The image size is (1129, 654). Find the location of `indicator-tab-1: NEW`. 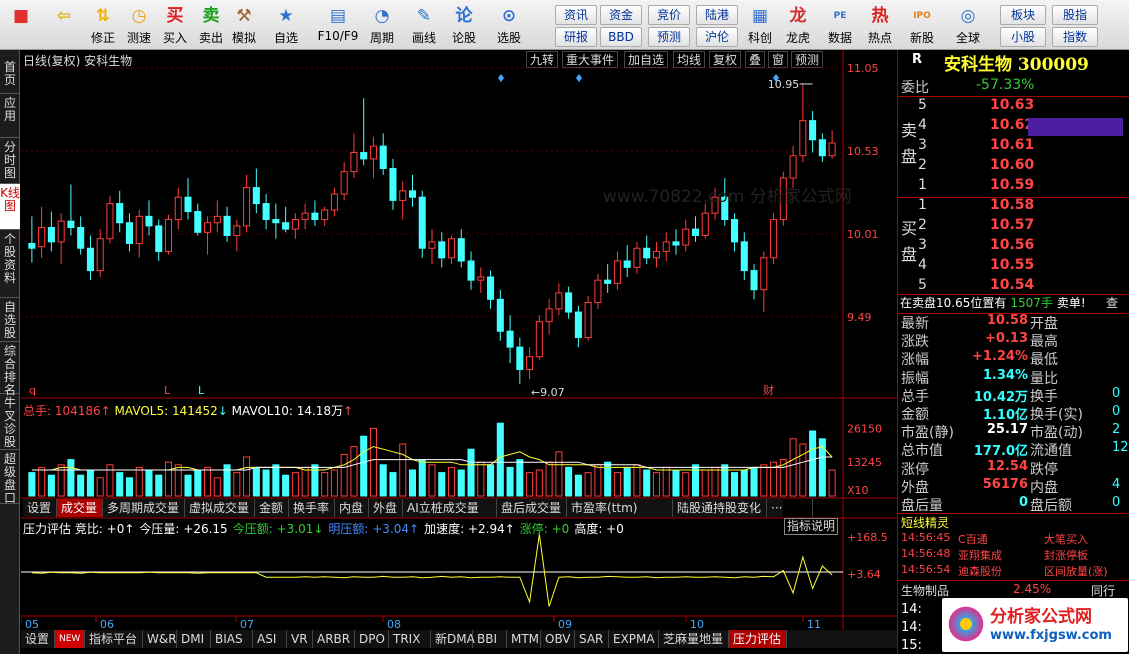

indicator-tab-1: NEW is located at coordinates (70, 639).